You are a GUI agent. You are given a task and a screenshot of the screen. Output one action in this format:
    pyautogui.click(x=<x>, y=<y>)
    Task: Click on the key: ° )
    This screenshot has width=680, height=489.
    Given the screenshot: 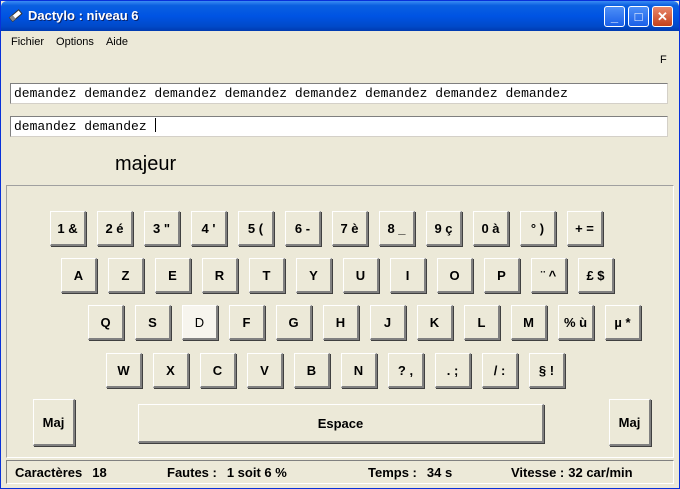 What is the action you would take?
    pyautogui.click(x=538, y=228)
    